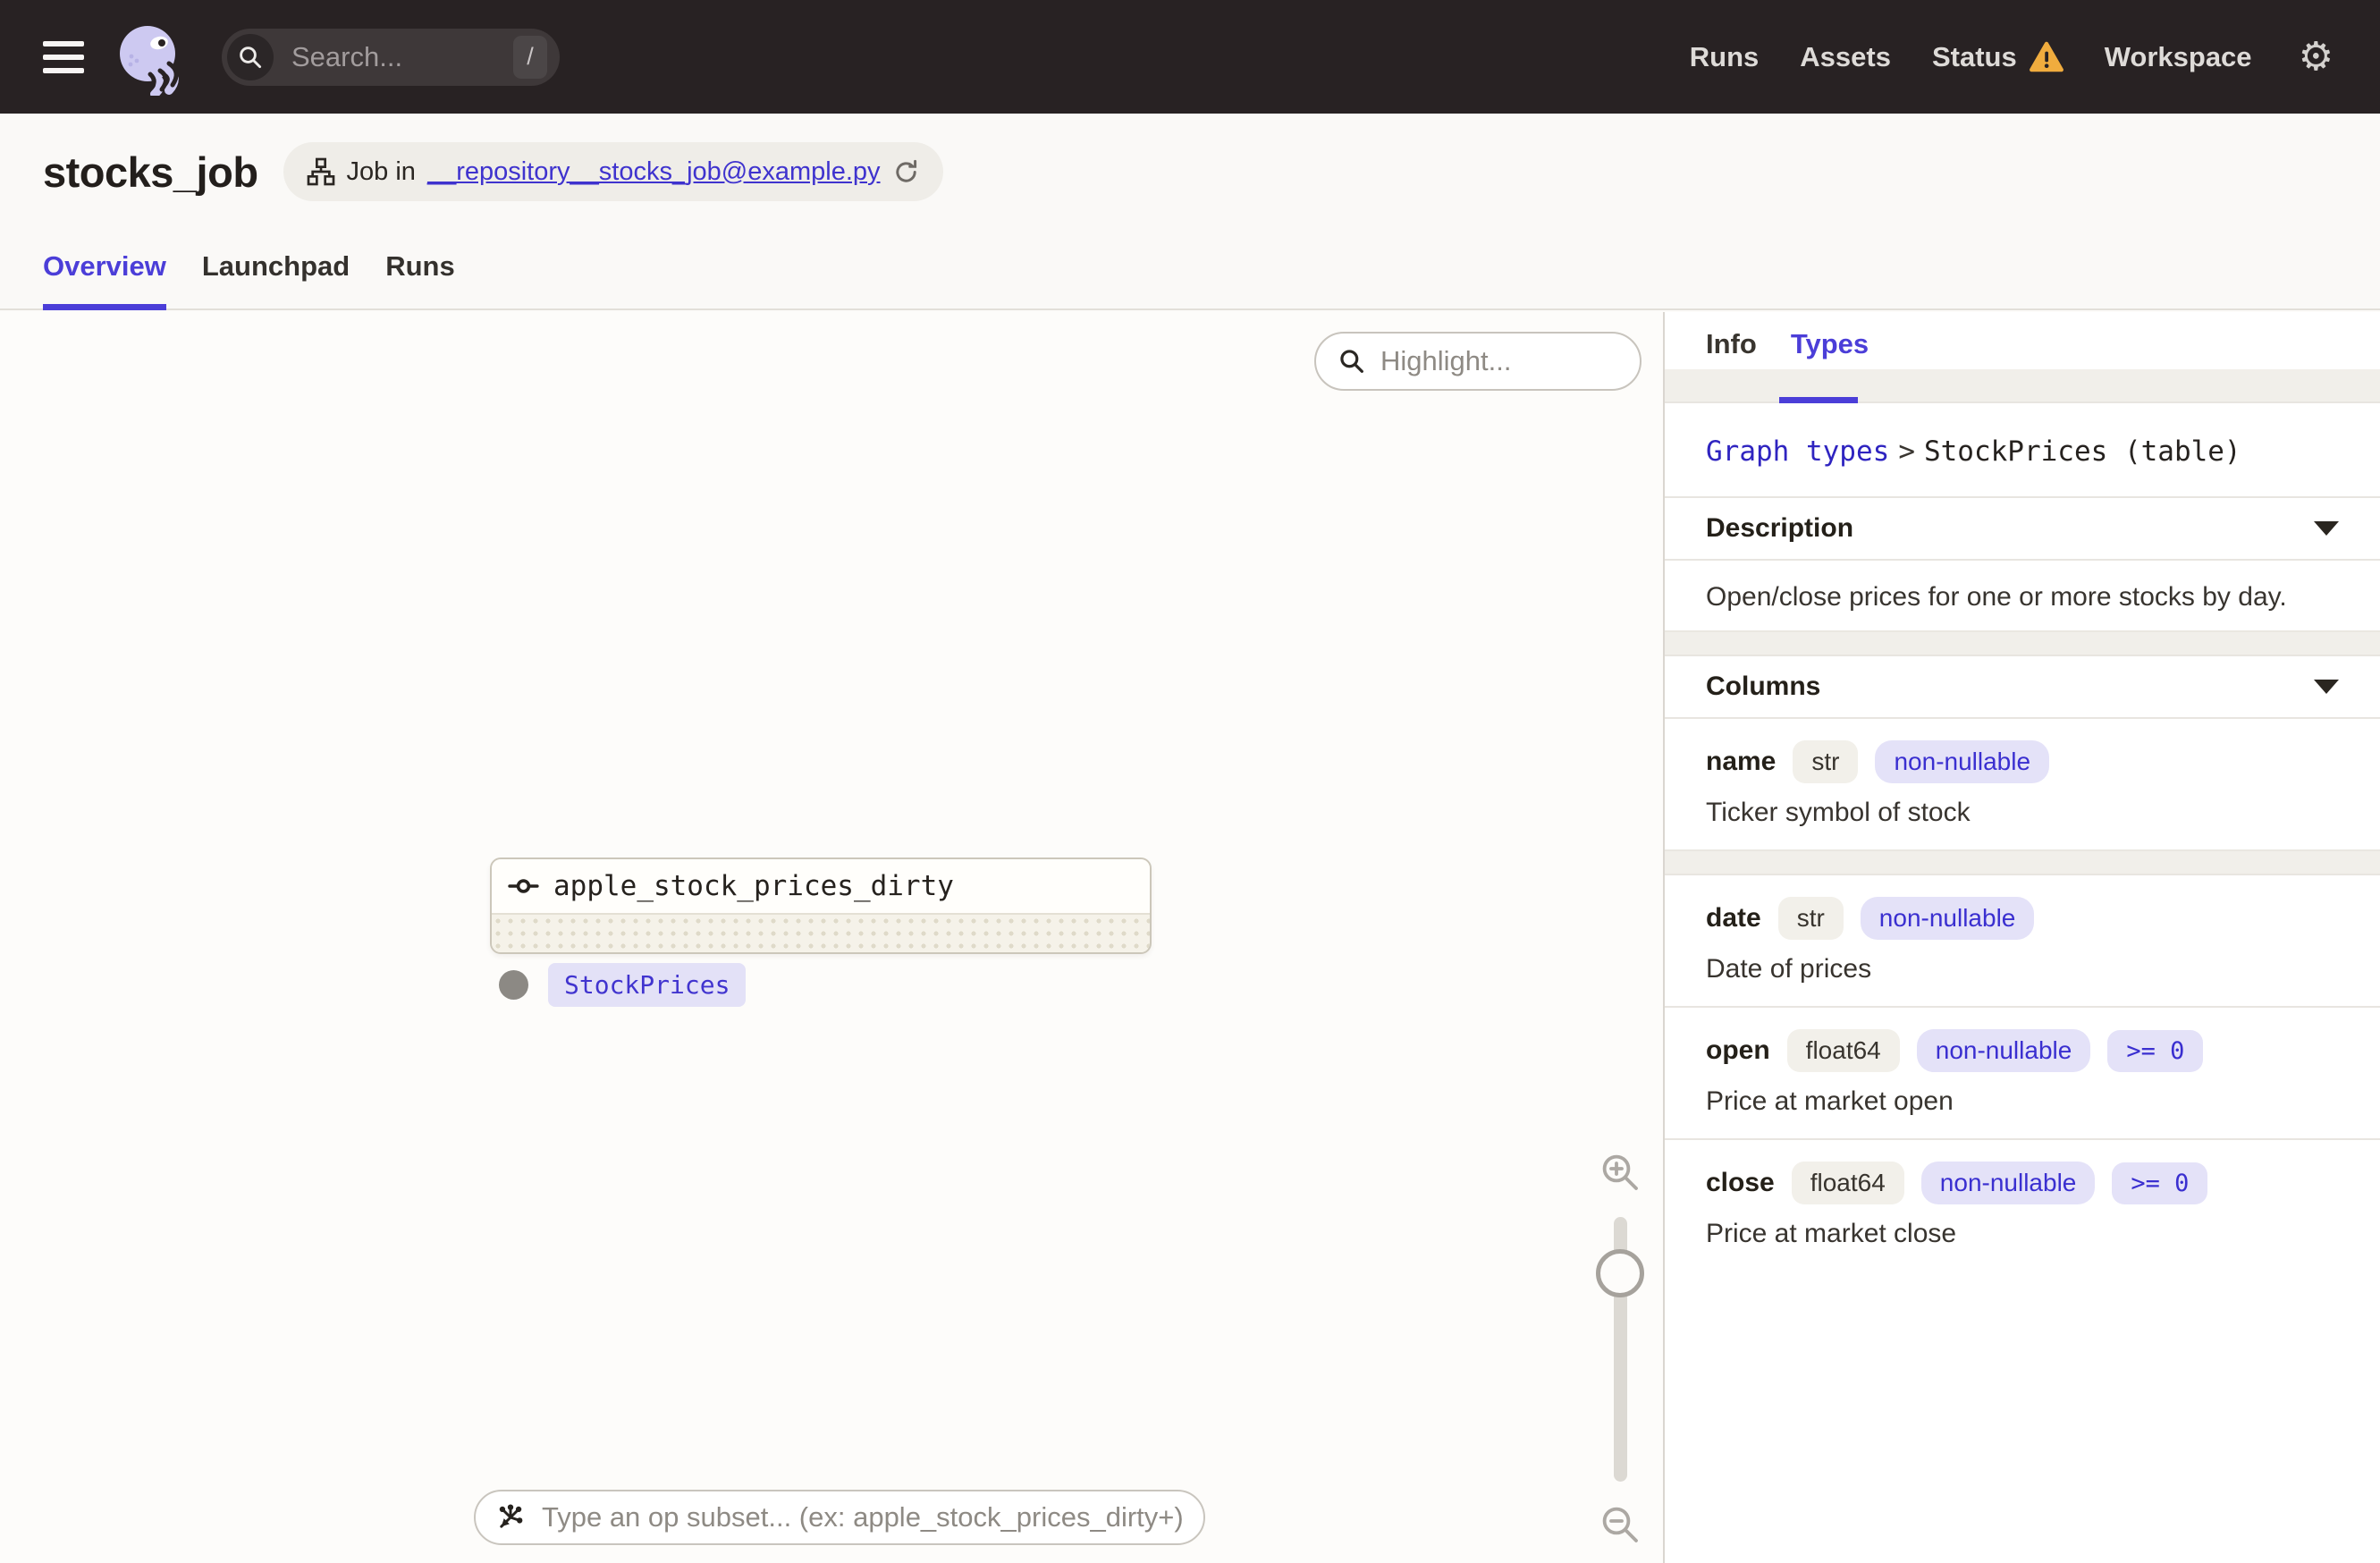 The width and height of the screenshot is (2380, 1563). I want to click on tab-launchpad: Launchpad, so click(276, 280).